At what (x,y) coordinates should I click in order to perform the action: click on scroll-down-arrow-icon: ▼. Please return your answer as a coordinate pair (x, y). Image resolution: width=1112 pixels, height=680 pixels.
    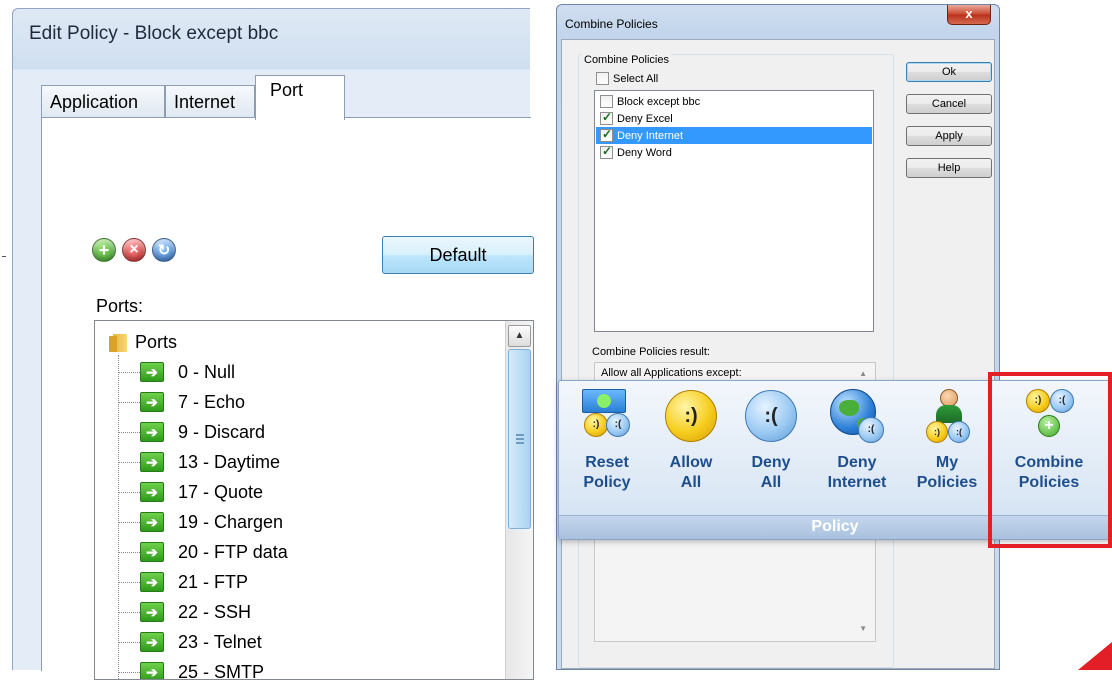
    Looking at the image, I should click on (863, 628).